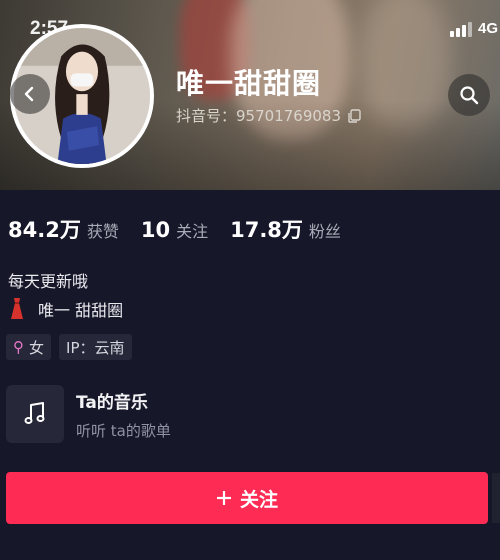 The height and width of the screenshot is (560, 500). Describe the element at coordinates (496, 498) in the screenshot. I see `side-panel-edge` at that location.